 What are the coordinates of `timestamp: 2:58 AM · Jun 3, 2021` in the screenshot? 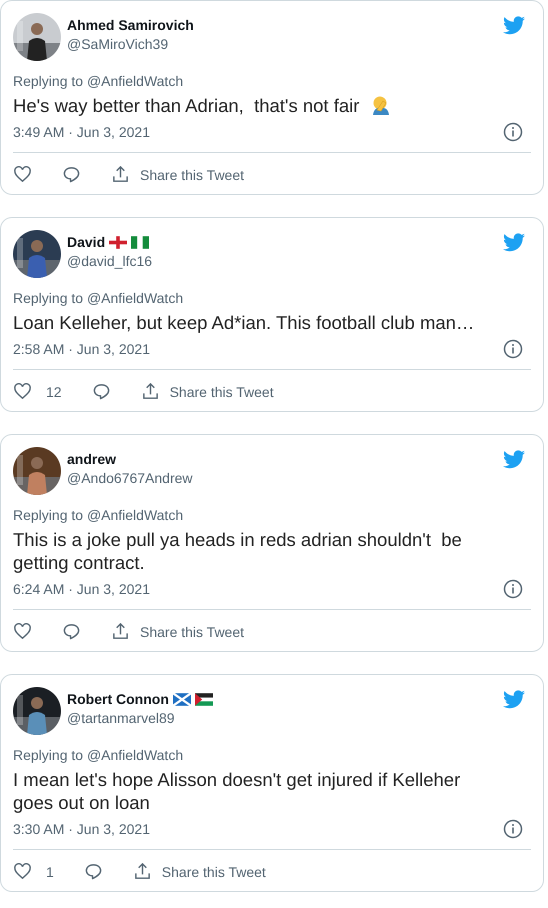 It's located at (81, 349).